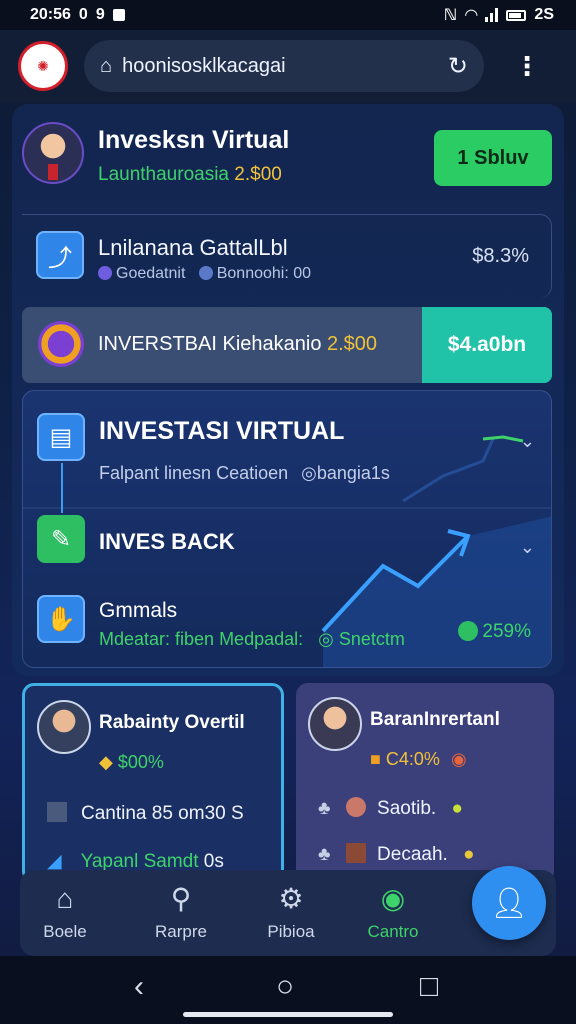 This screenshot has width=576, height=1024. I want to click on status-time: 20:56, so click(50, 14).